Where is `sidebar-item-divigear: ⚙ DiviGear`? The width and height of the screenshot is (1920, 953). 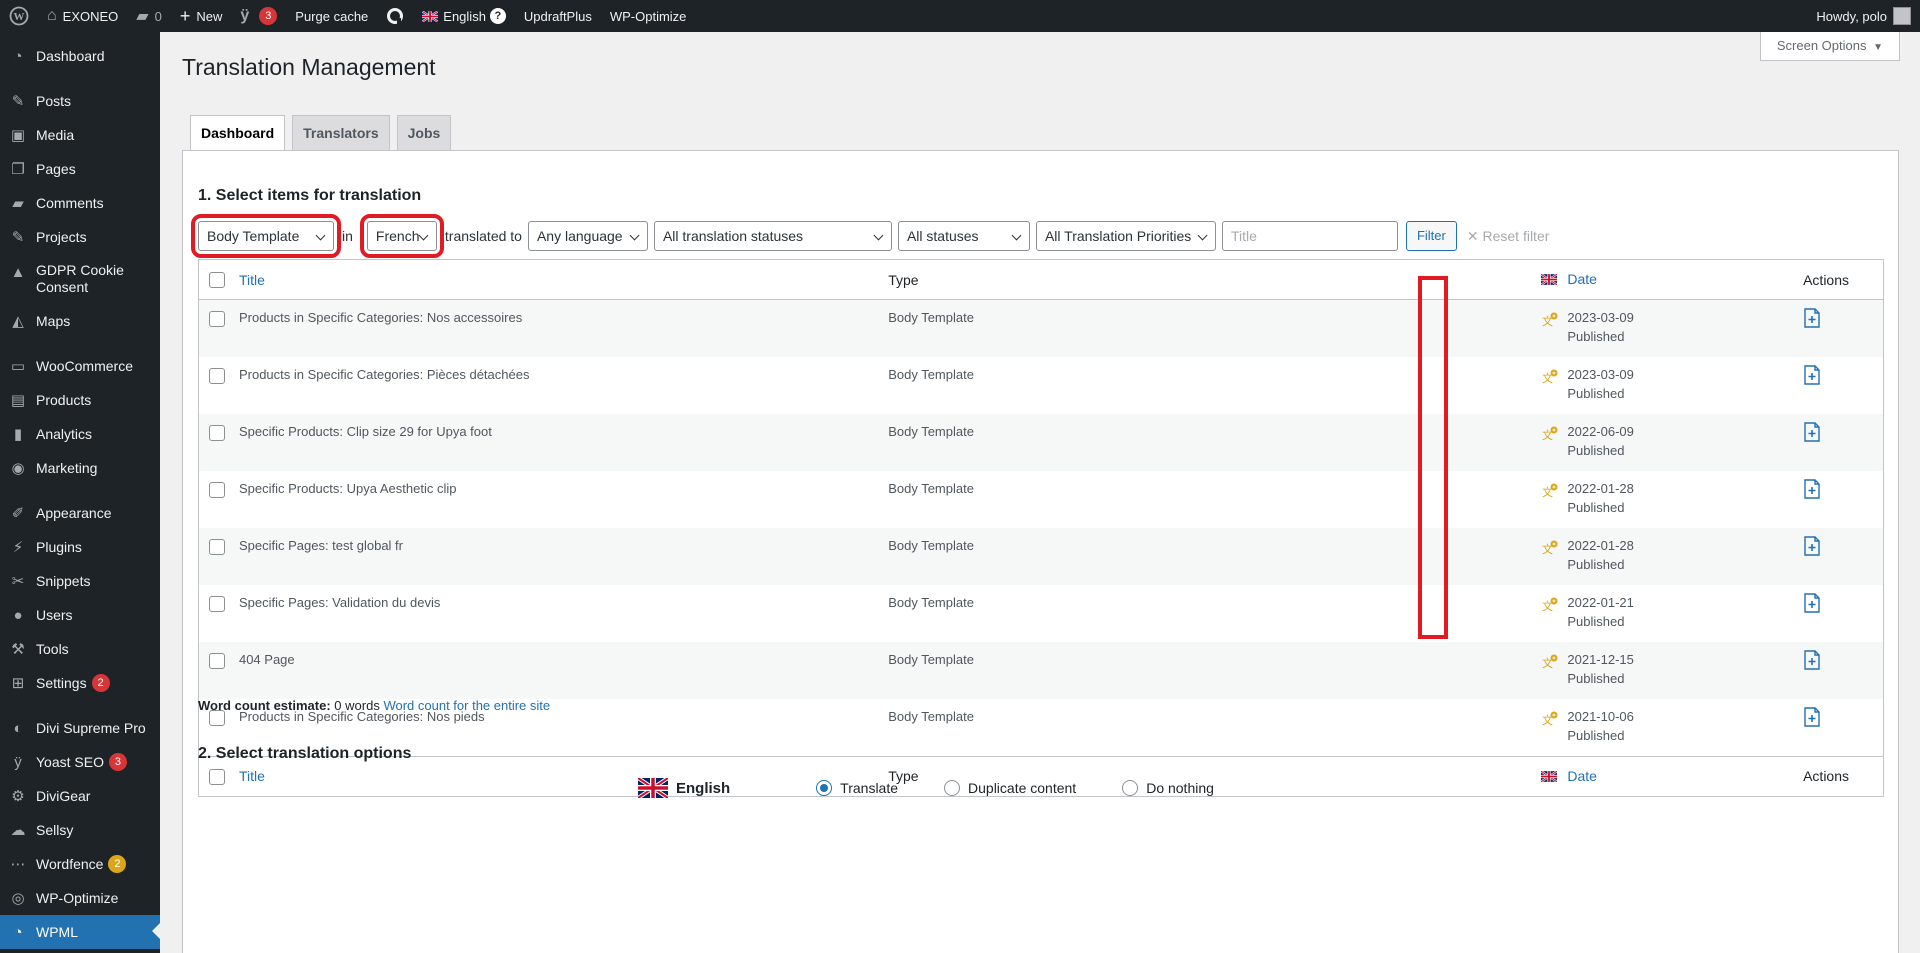
sidebar-item-divigear: ⚙ DiviGear is located at coordinates (80, 796).